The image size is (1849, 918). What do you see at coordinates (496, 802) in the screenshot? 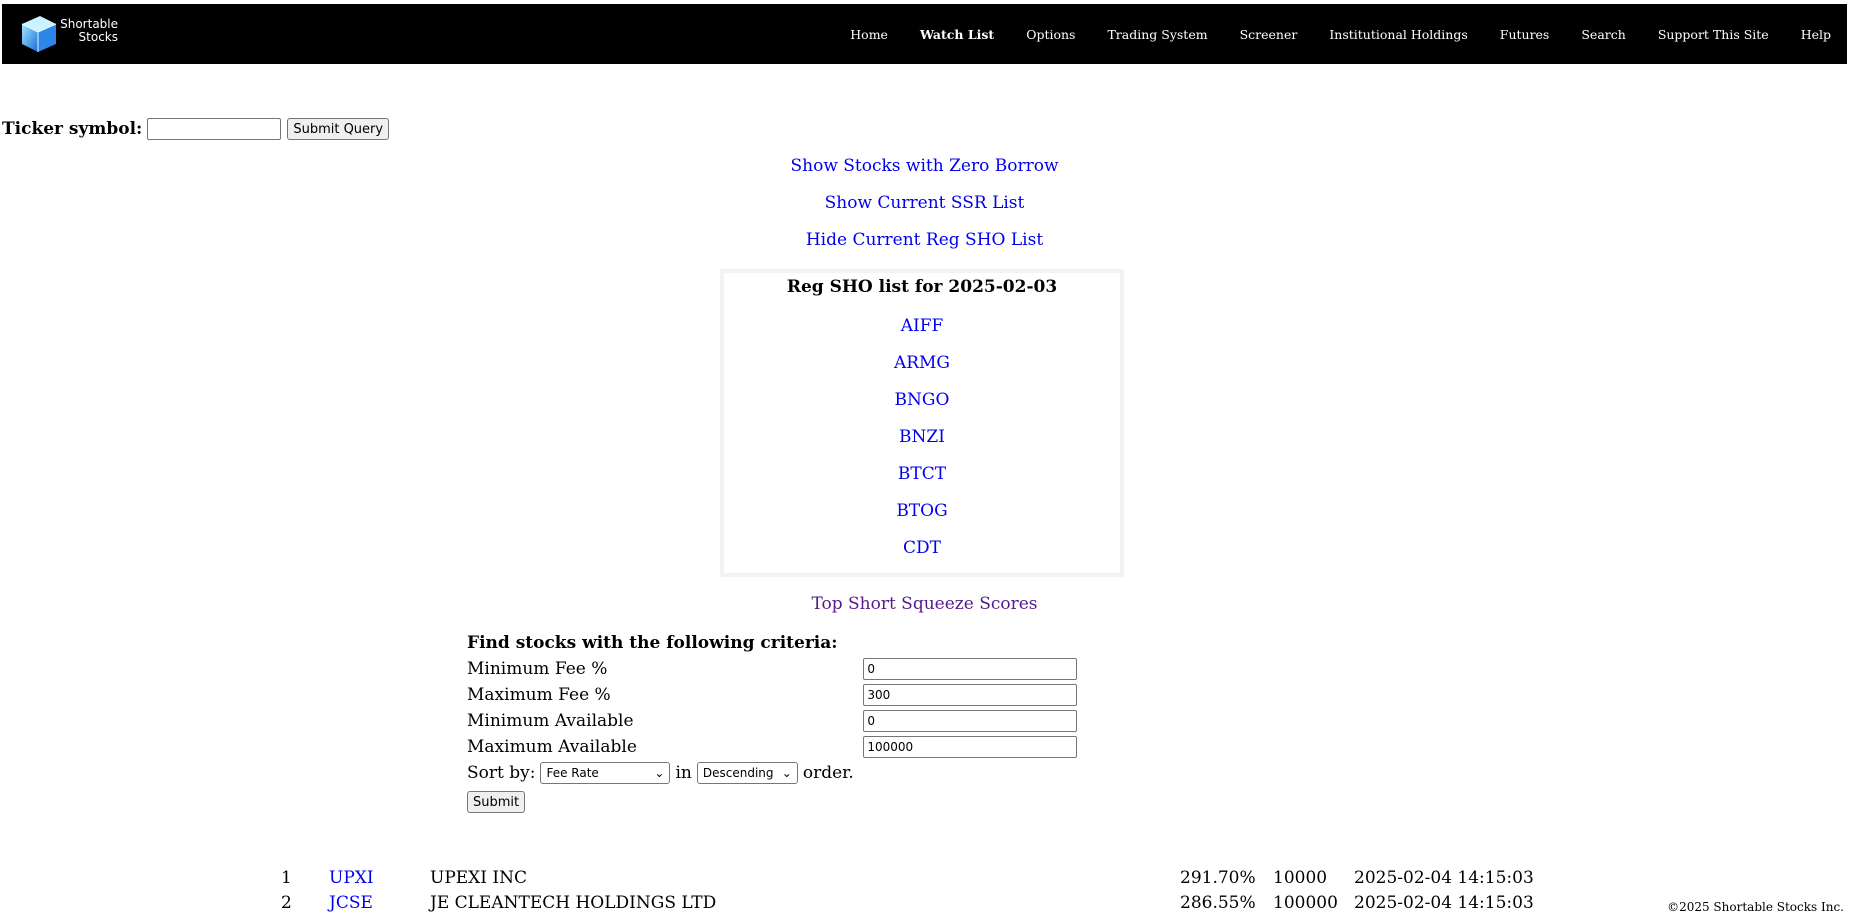
I see `criteria-submit-button: Submit` at bounding box center [496, 802].